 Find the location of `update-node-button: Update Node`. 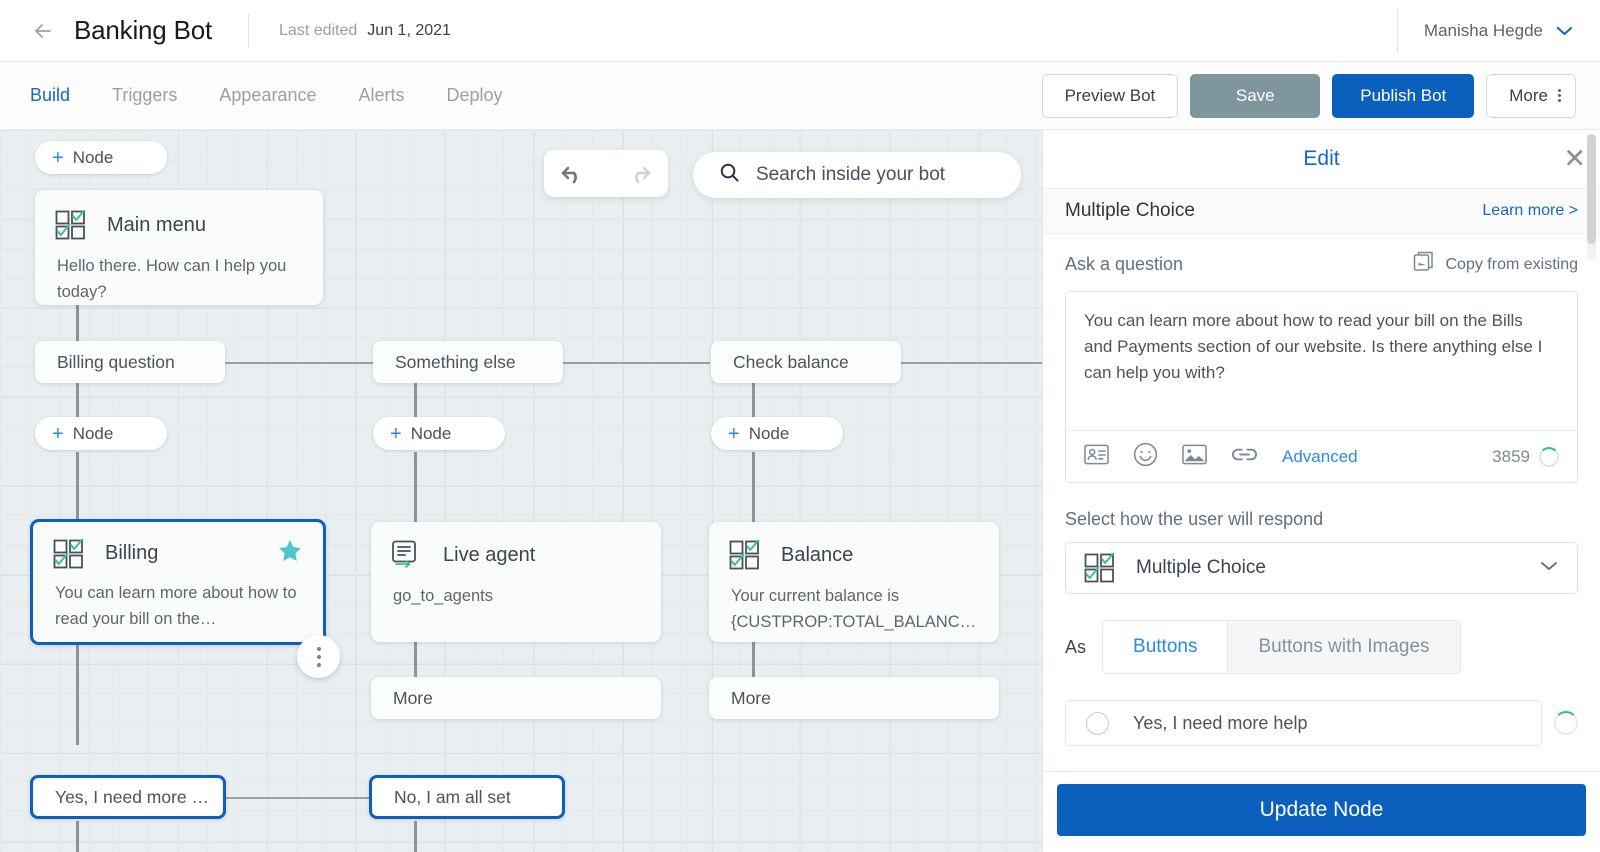

update-node-button: Update Node is located at coordinates (1321, 810).